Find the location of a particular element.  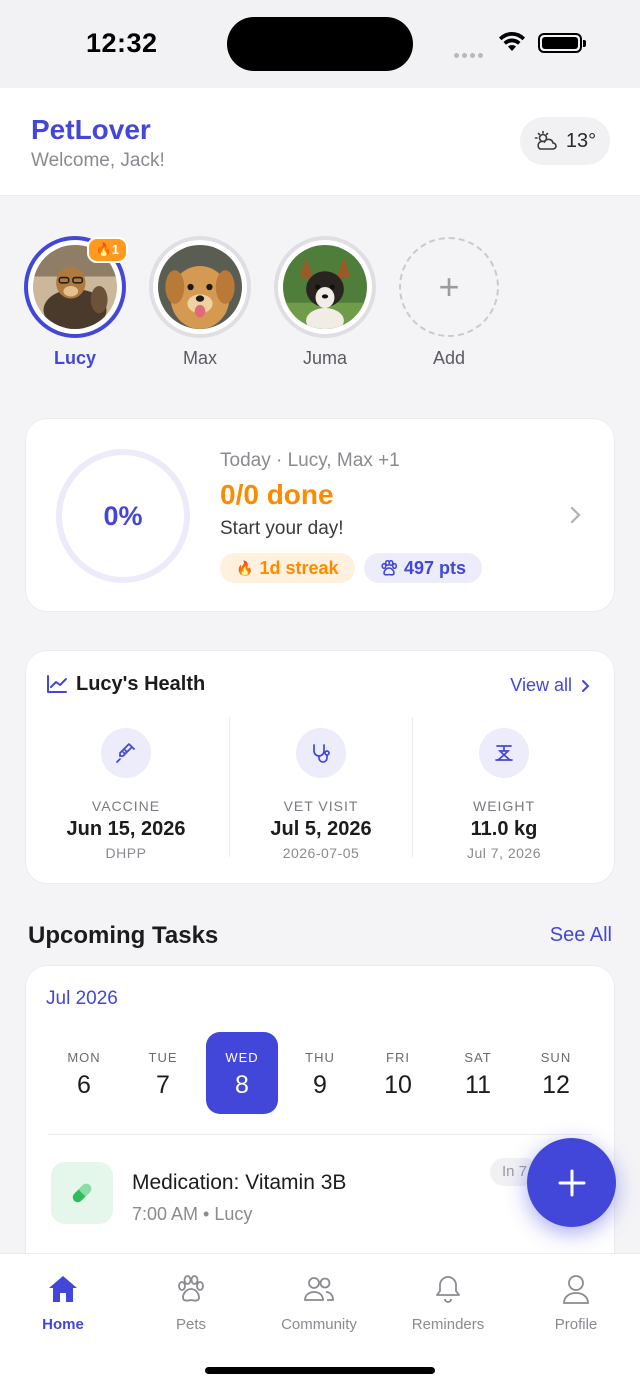

metric-value: Jun 15, 2026 is located at coordinates (126, 829).